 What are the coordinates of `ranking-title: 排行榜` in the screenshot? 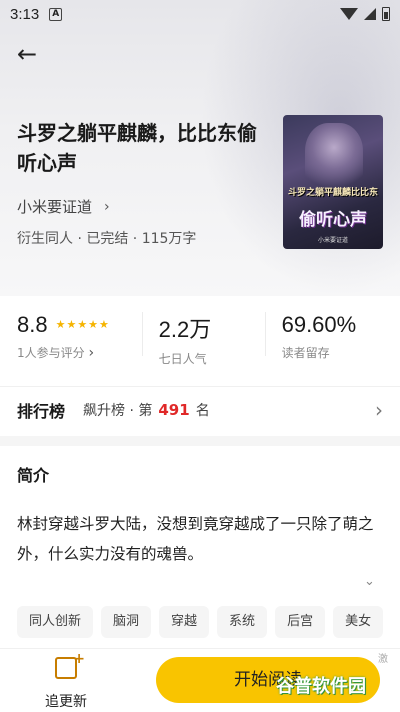 It's located at (41, 411).